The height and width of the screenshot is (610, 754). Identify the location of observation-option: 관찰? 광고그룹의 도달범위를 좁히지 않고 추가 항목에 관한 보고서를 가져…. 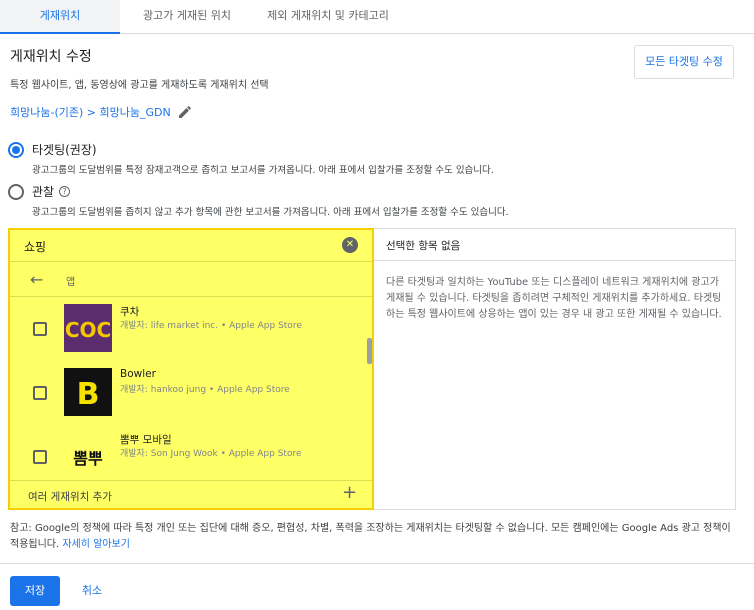
(258, 200).